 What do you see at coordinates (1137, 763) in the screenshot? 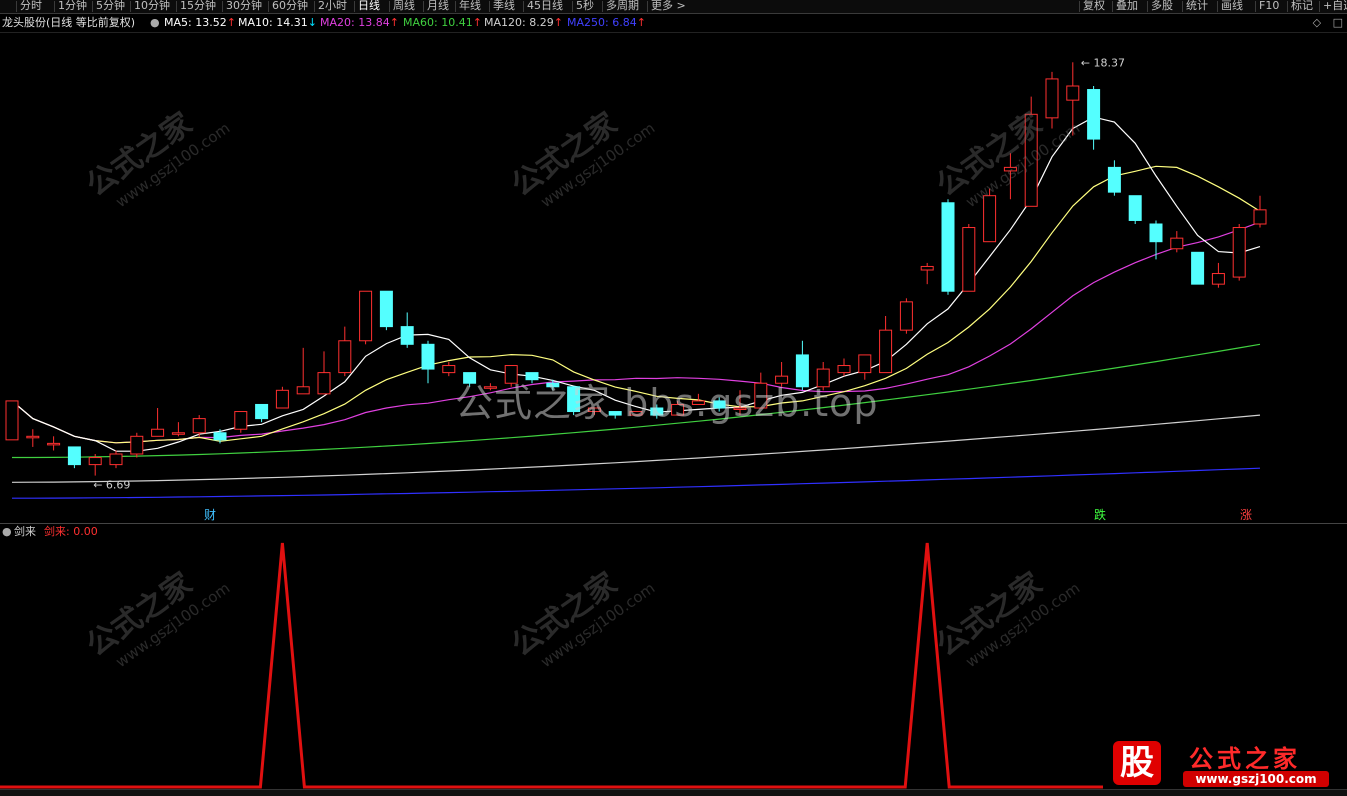
I see `logo-badge: 股` at bounding box center [1137, 763].